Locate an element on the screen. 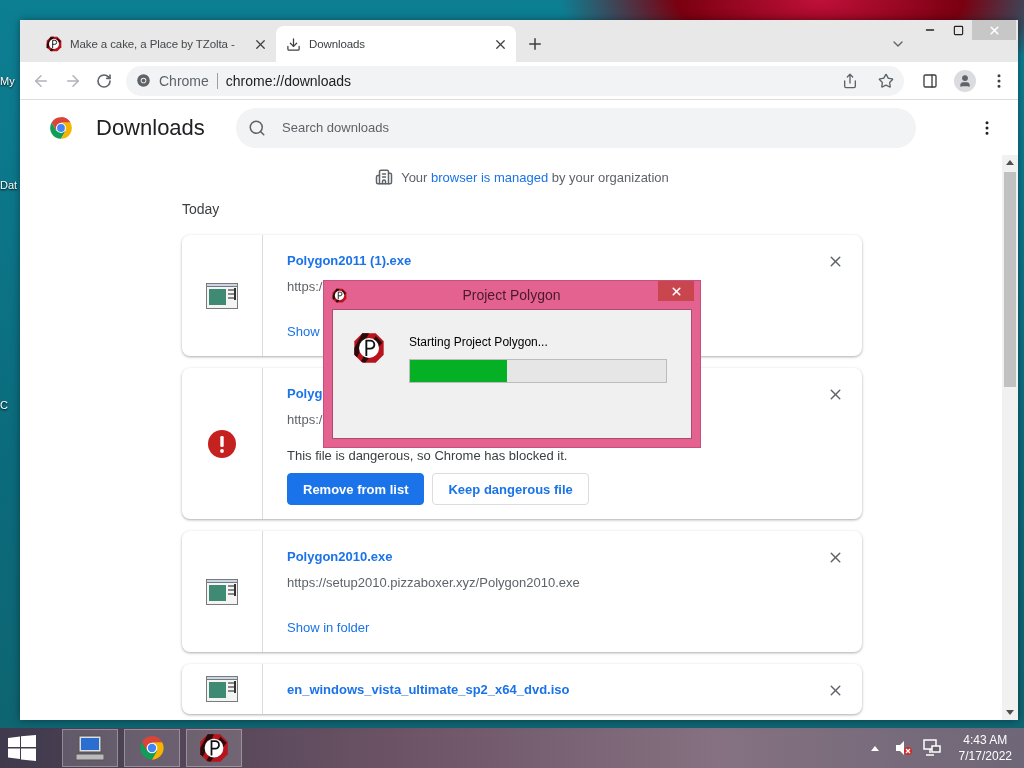 The height and width of the screenshot is (768, 1024). remove-from-list-button: Remove from list is located at coordinates (356, 489).